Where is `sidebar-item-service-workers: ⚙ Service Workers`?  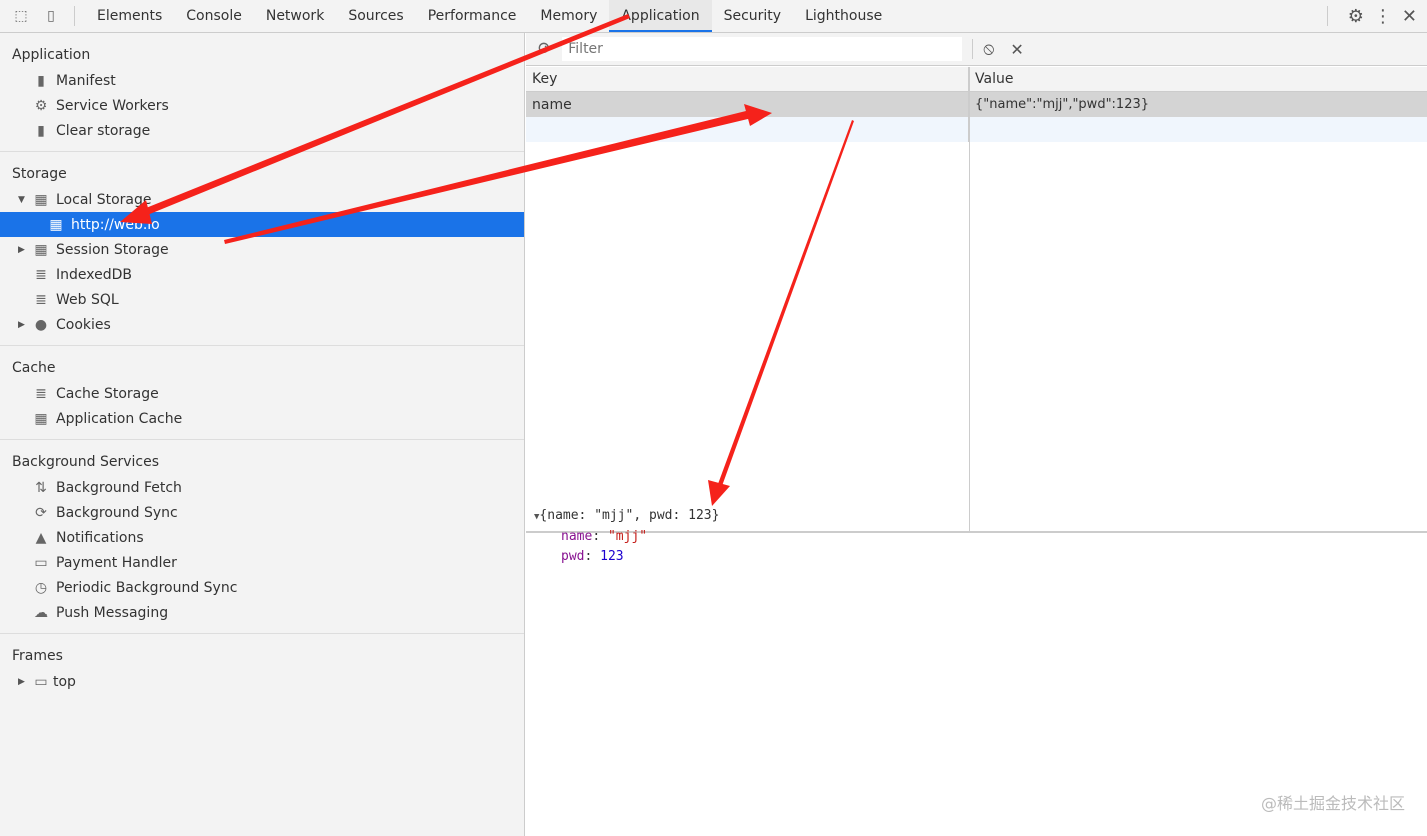 sidebar-item-service-workers: ⚙ Service Workers is located at coordinates (262, 105).